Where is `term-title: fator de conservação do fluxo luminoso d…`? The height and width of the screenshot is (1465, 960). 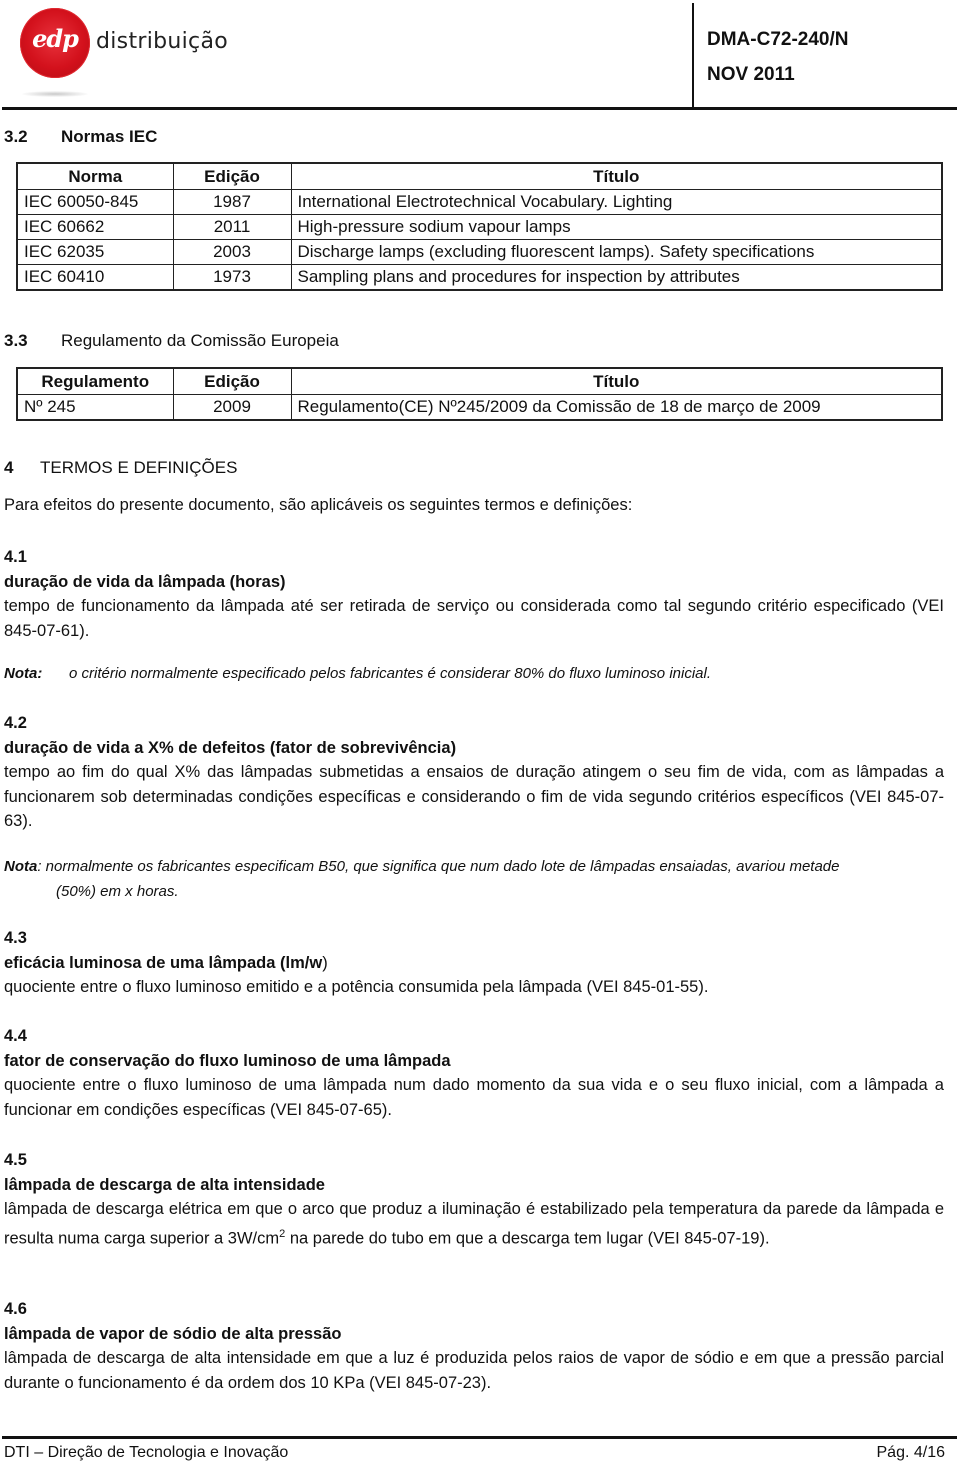 term-title: fator de conservação do fluxo luminoso d… is located at coordinates (227, 1060).